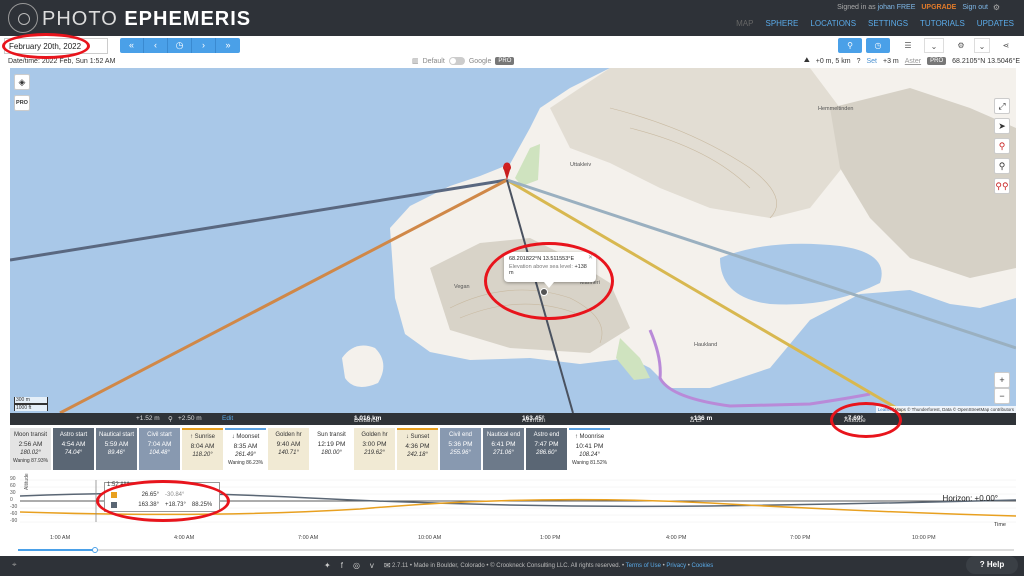 This screenshot has height=576, width=1024. I want to click on event-note: Waning 87.93%, so click(30, 461).